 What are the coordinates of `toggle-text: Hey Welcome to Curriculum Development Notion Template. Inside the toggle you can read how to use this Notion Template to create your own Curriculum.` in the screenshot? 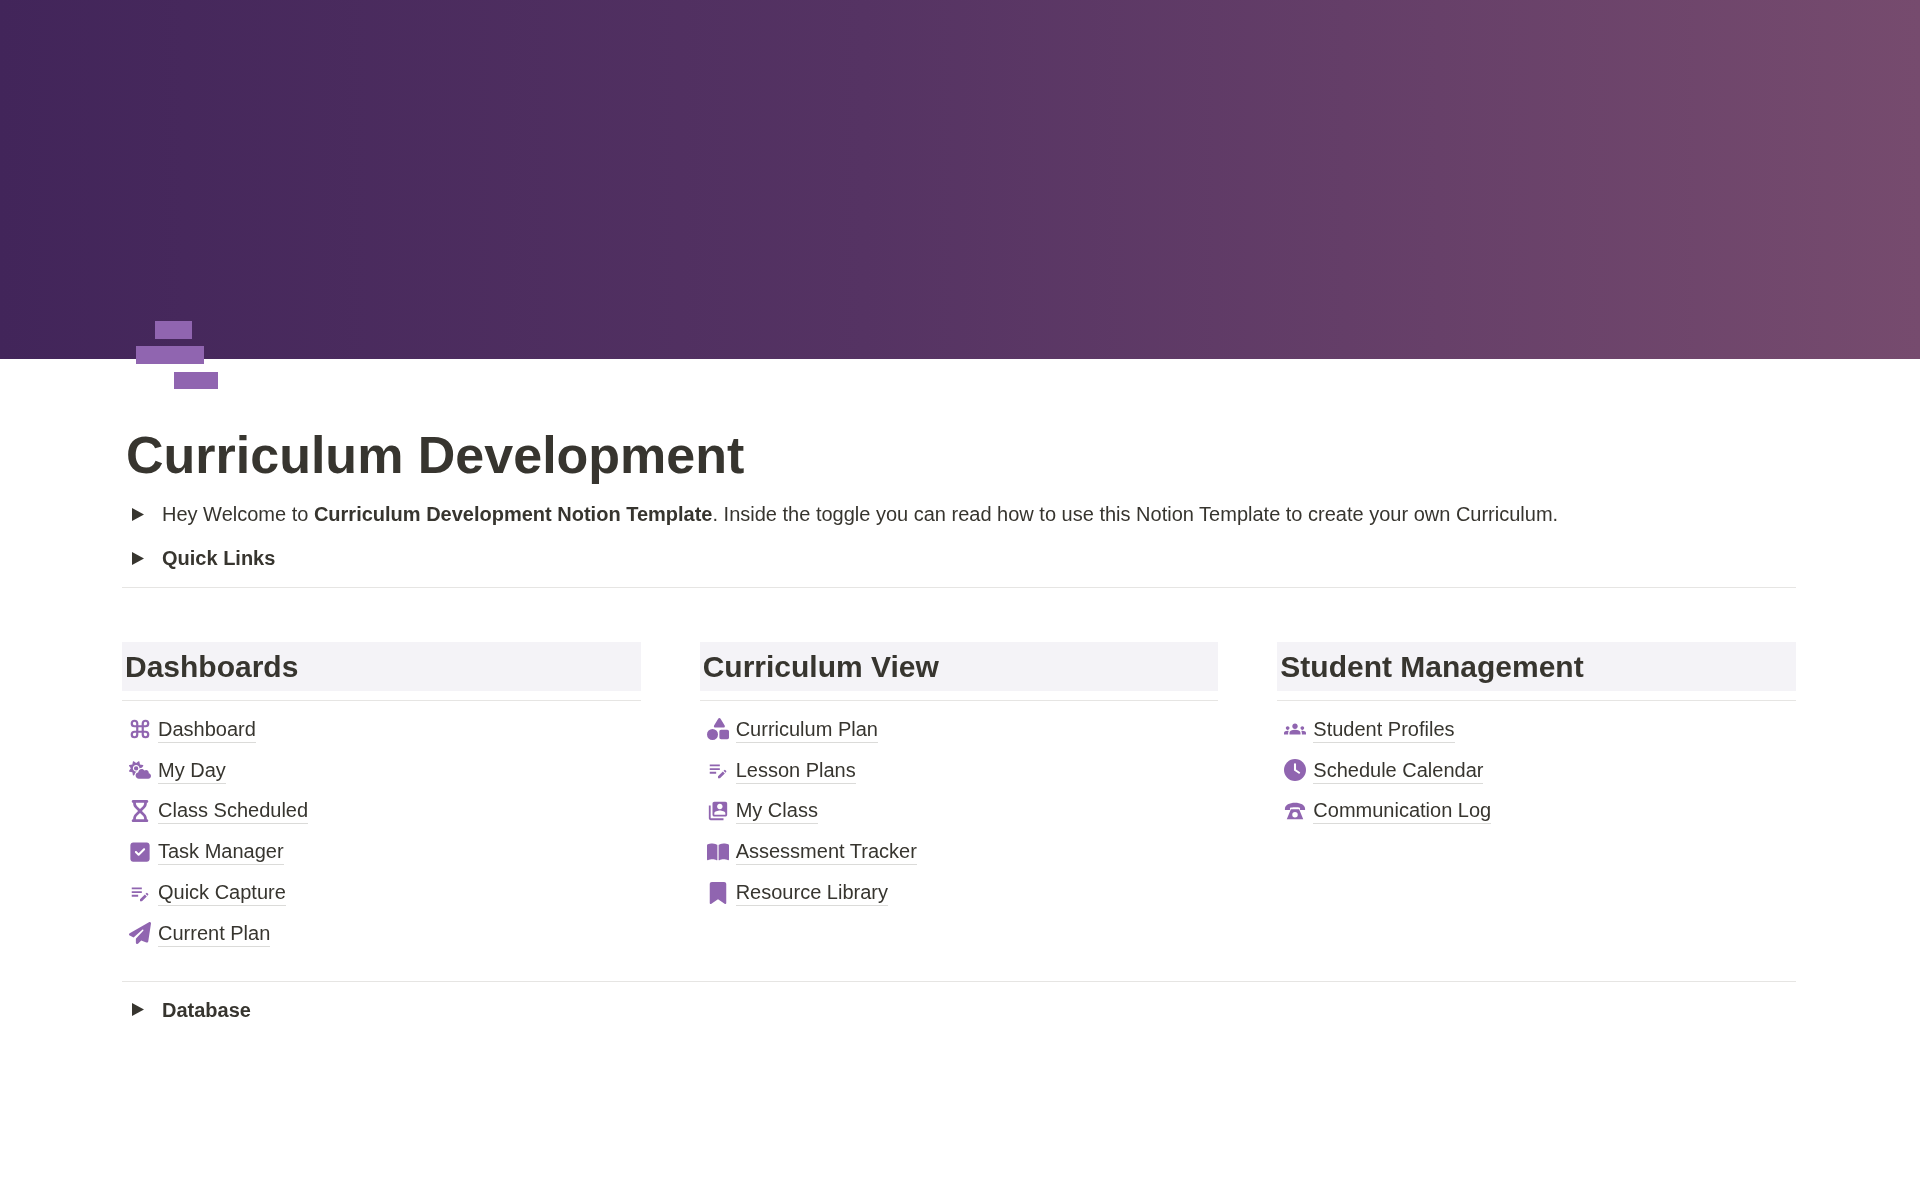 It's located at (860, 514).